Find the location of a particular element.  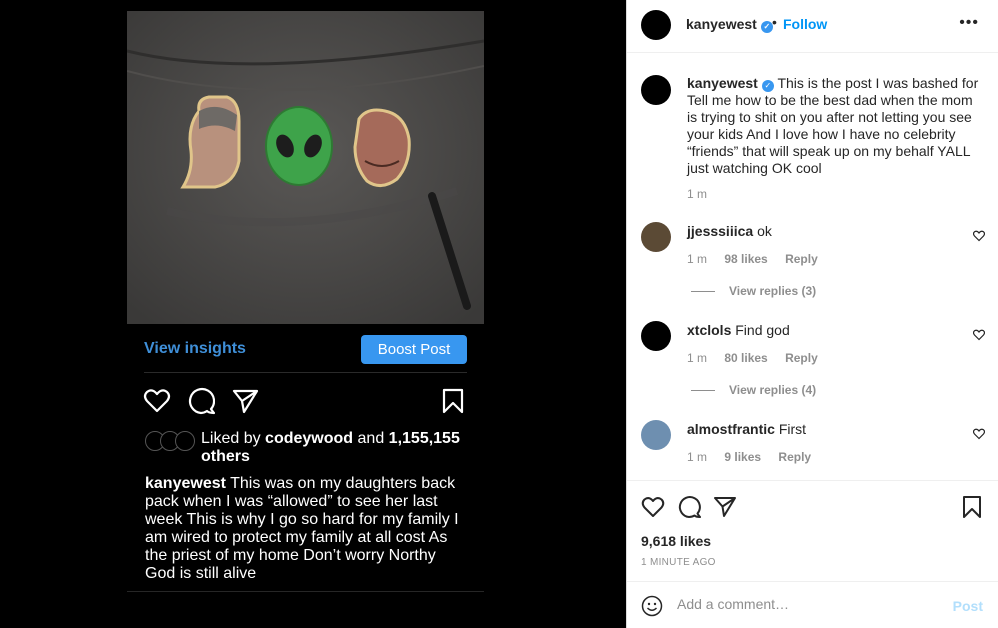

comment-meta: 1 m 98 likes Reply is located at coordinates (759, 259).